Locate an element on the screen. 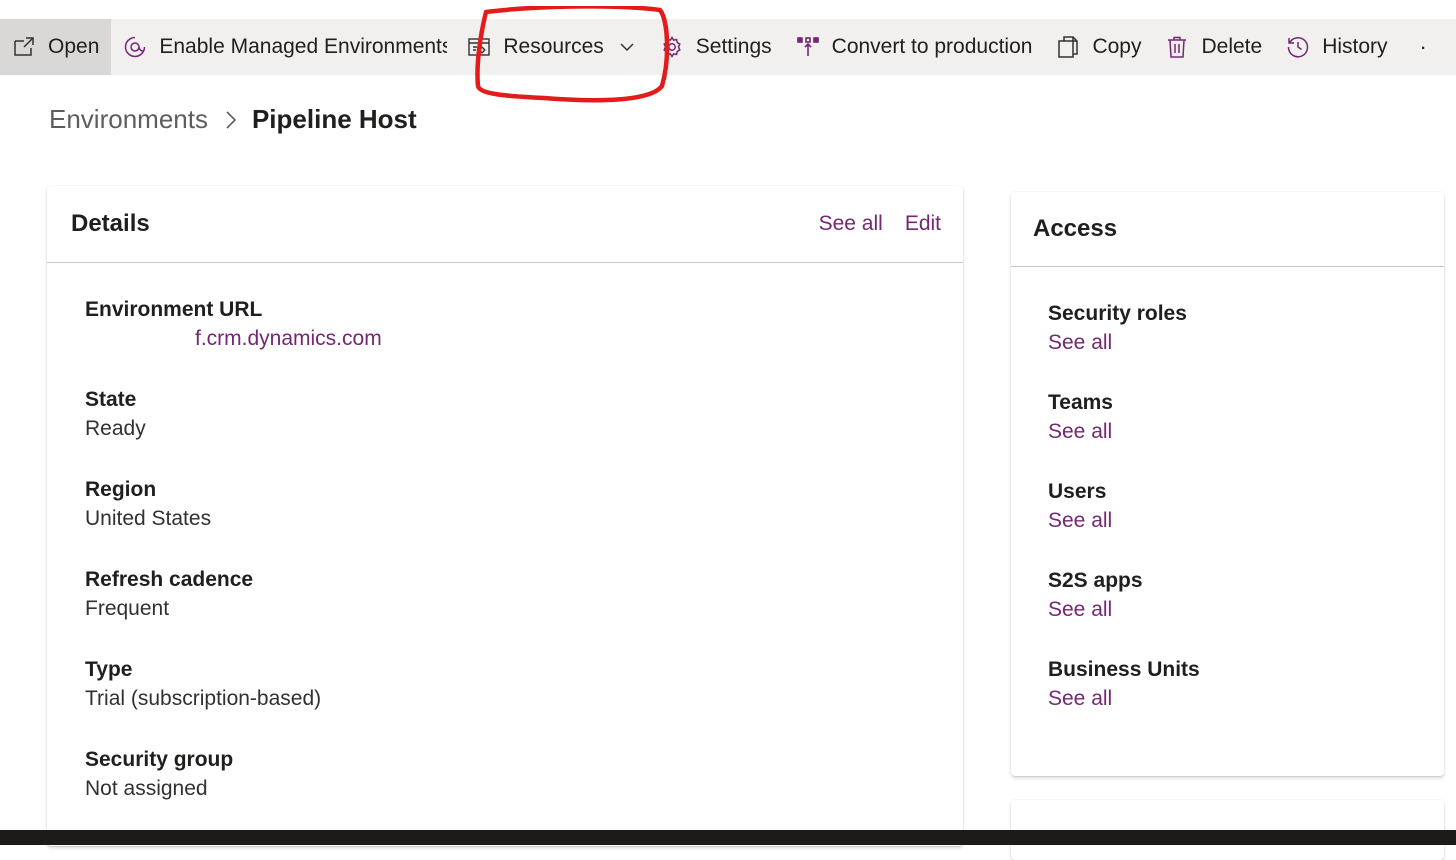 Image resolution: width=1456 pixels, height=860 pixels. environment-url-link: f.crm.dynamics.com is located at coordinates (524, 339).